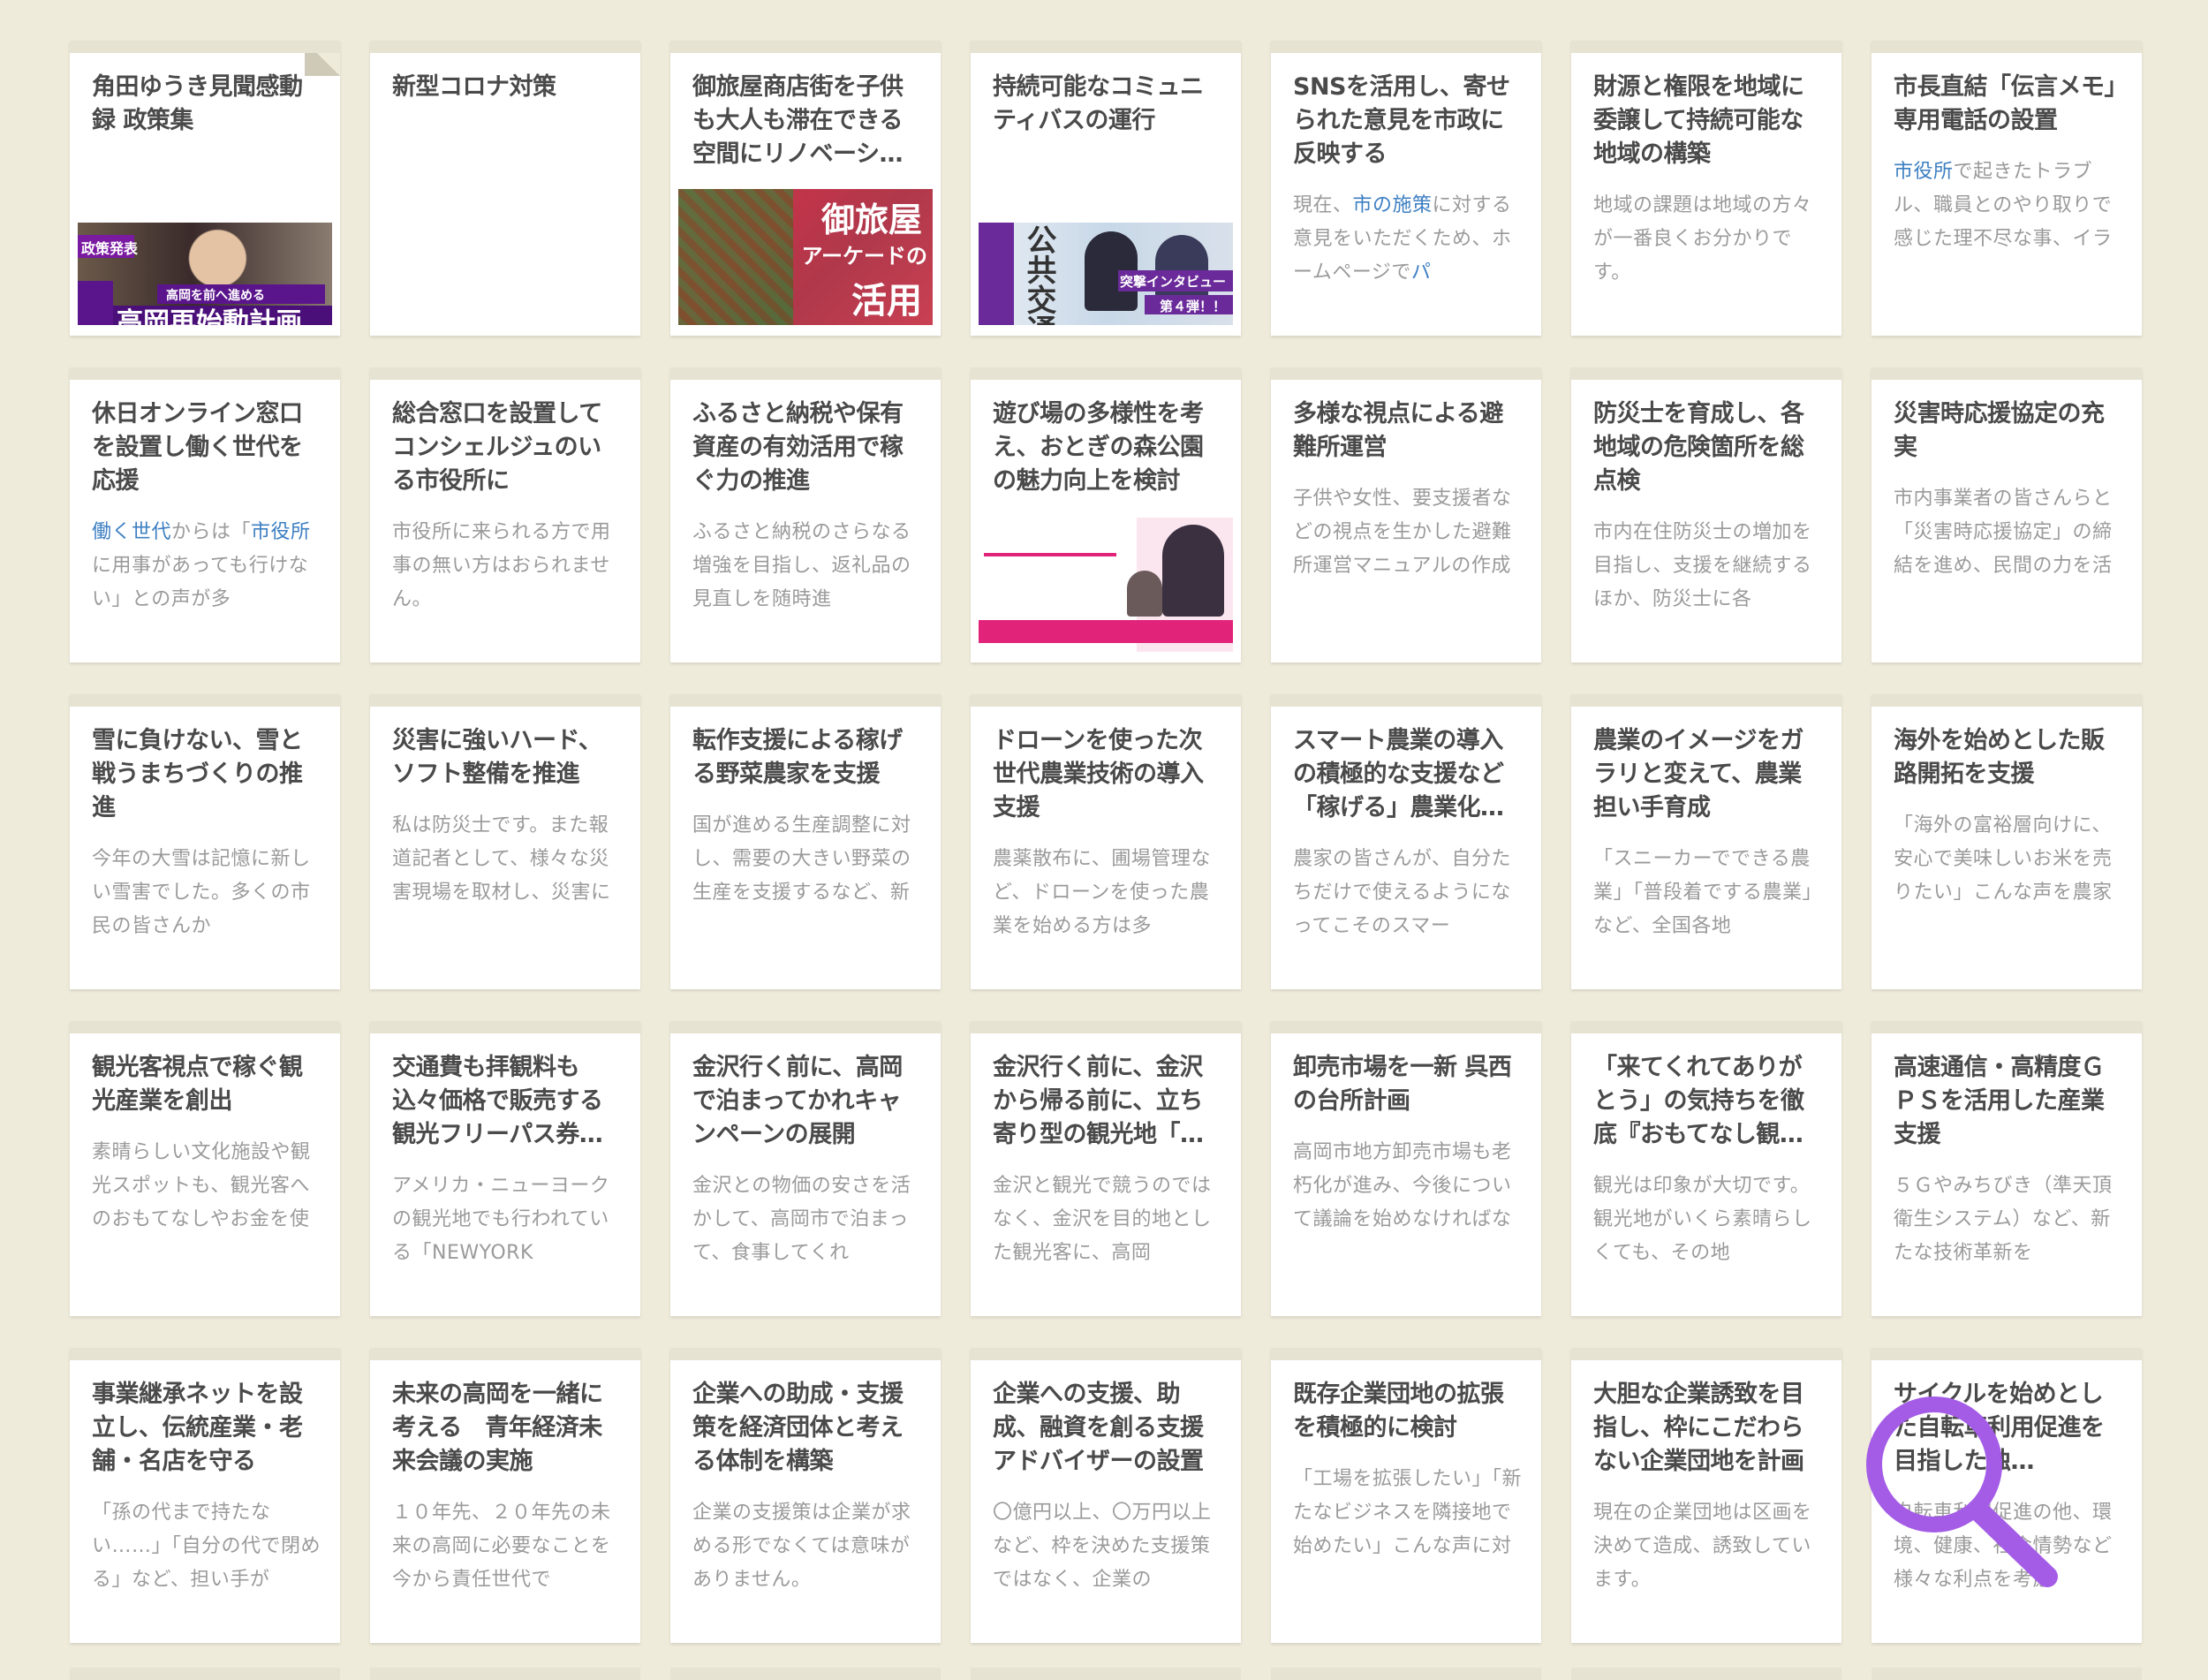 The width and height of the screenshot is (2208, 1680). What do you see at coordinates (1106, 514) in the screenshot?
I see `policy-card: 遊び場の多様性を考え、おとぎの森公園の魅力向上を検討` at bounding box center [1106, 514].